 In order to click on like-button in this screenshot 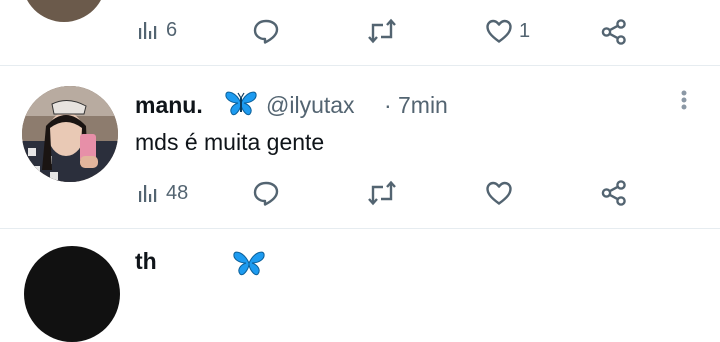, I will do `click(499, 193)`.